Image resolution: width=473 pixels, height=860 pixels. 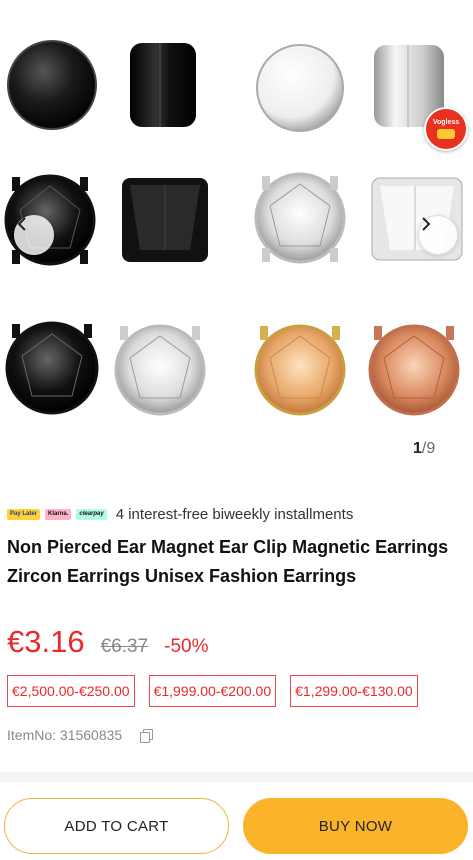 I want to click on item-number-row: ItemNo: 31560835, so click(x=80, y=735).